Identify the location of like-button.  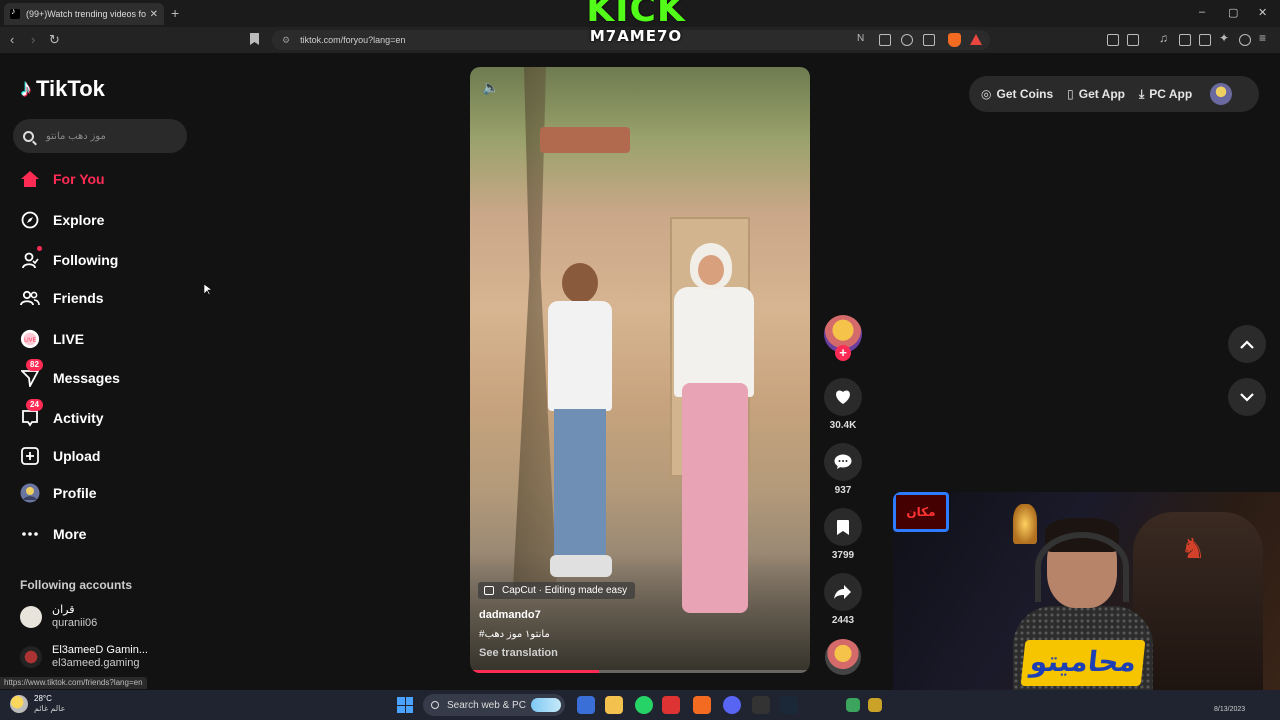
(843, 397).